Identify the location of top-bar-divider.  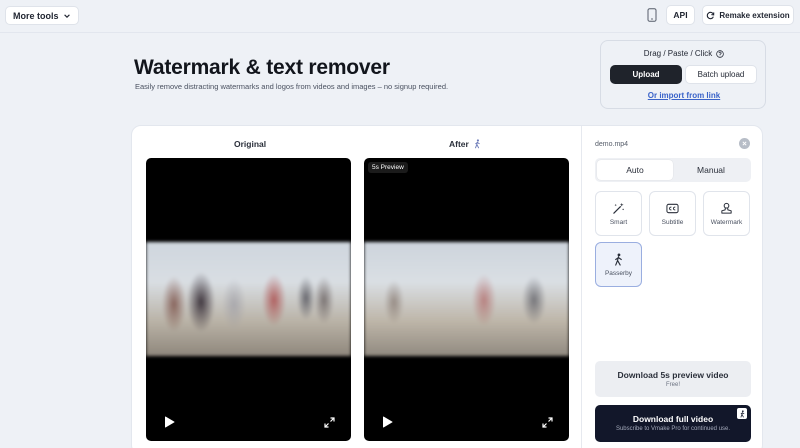
(400, 32).